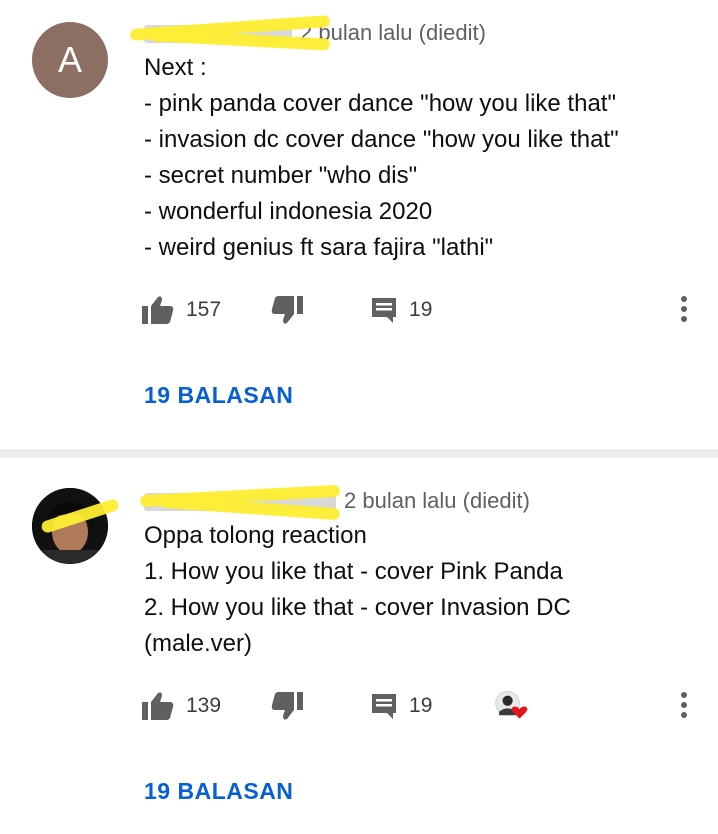 This screenshot has height=834, width=718. What do you see at coordinates (359, 454) in the screenshot?
I see `comment-divider` at bounding box center [359, 454].